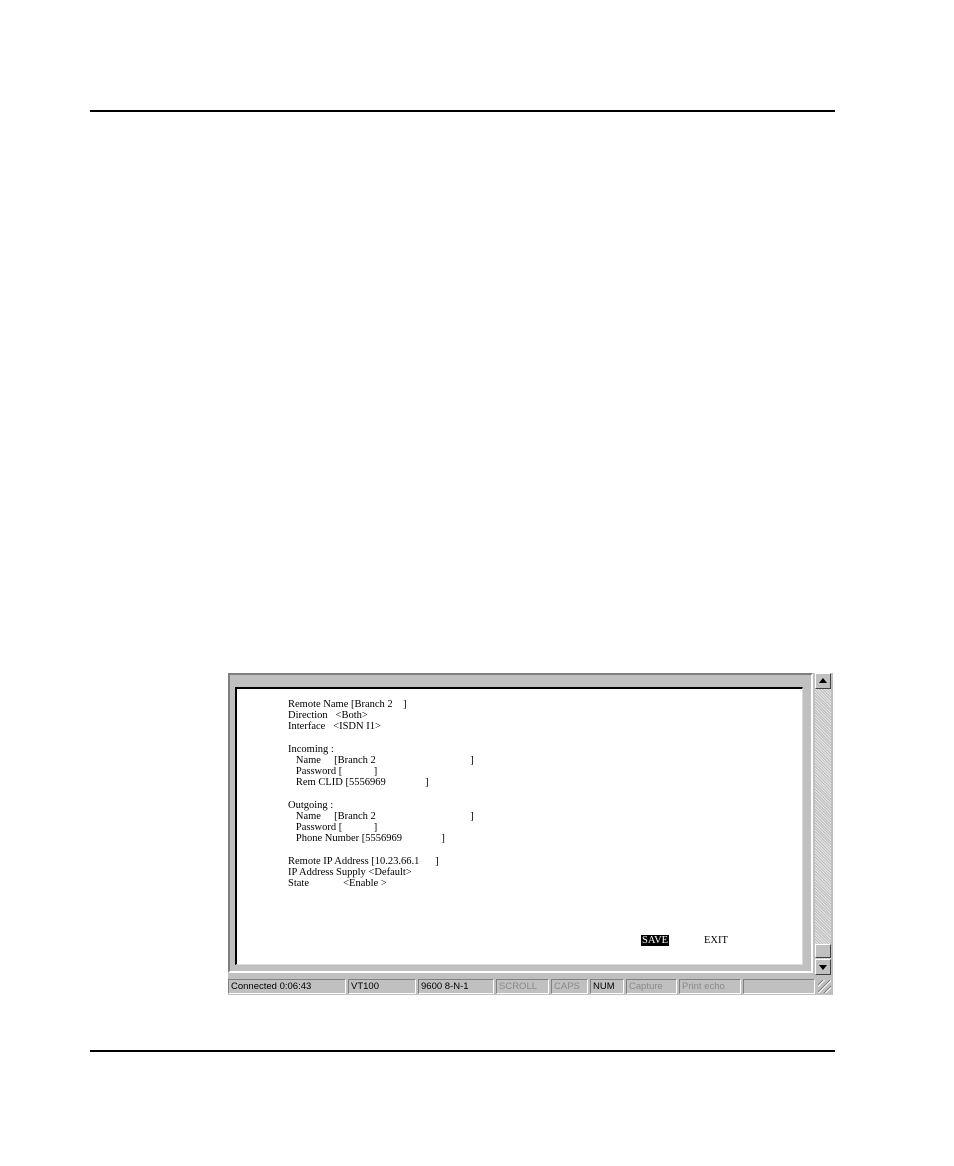  What do you see at coordinates (462, 1051) in the screenshot?
I see `bottom-rule` at bounding box center [462, 1051].